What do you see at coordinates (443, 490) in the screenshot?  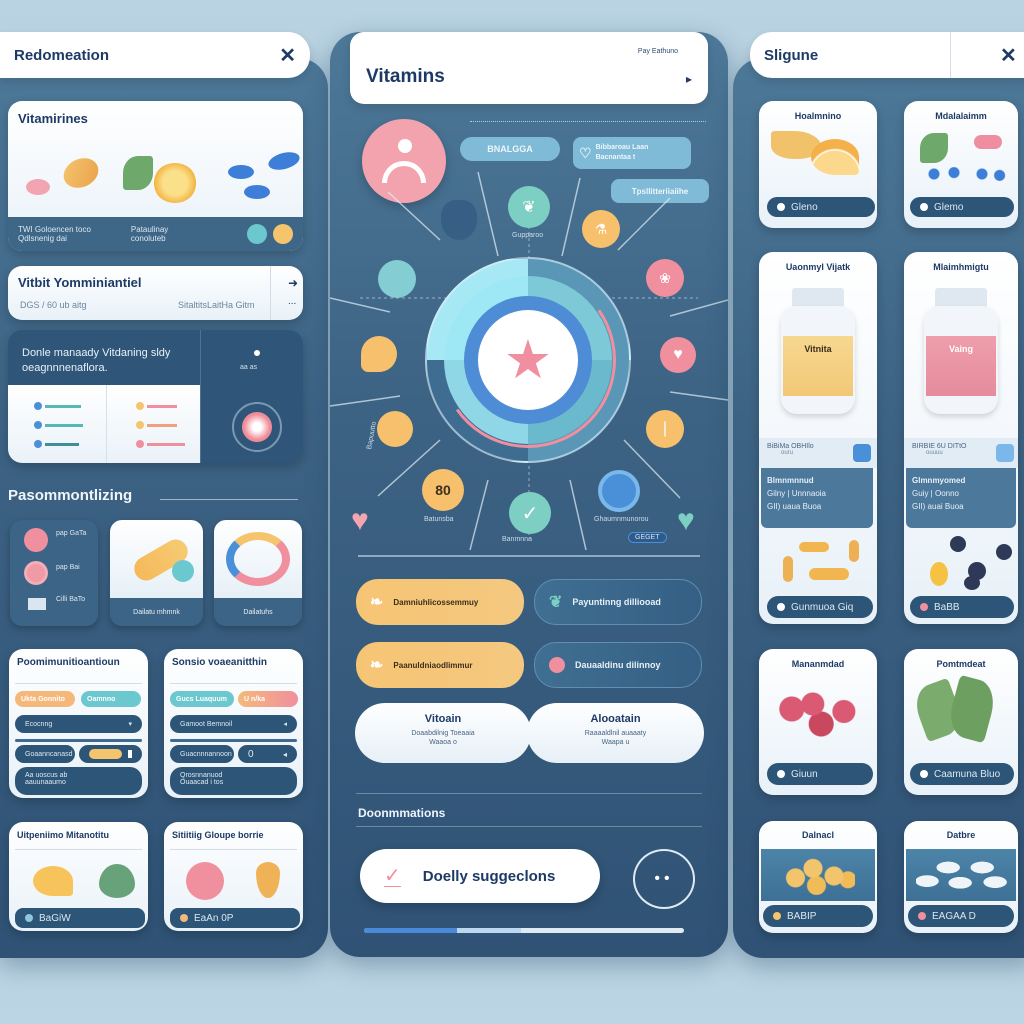 I see `counter-icon: 80` at bounding box center [443, 490].